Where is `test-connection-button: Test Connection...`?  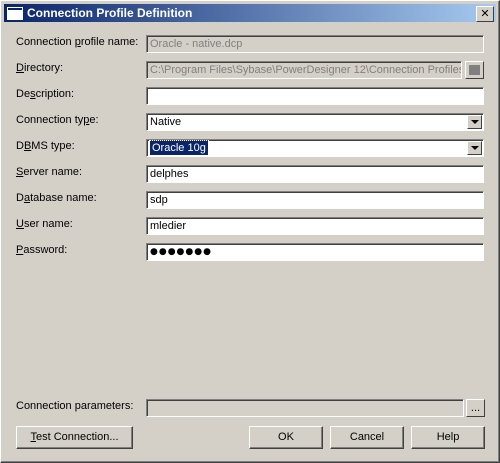 test-connection-button: Test Connection... is located at coordinates (74, 437).